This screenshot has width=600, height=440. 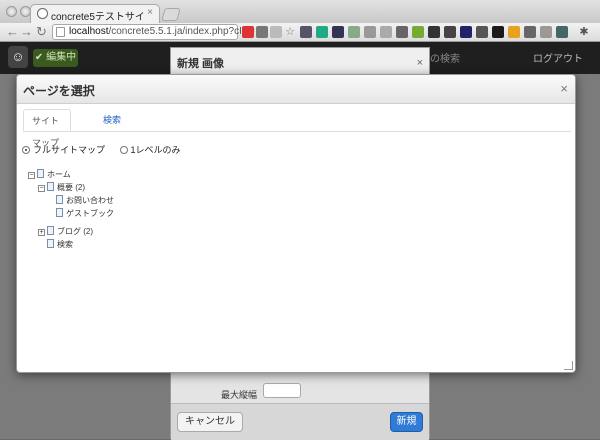 What do you see at coordinates (276, 32) in the screenshot?
I see `page-action-icon` at bounding box center [276, 32].